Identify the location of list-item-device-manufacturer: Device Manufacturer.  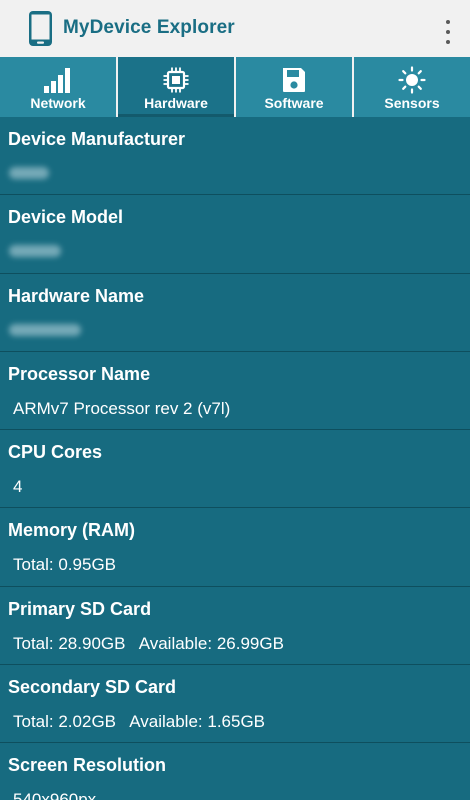
(235, 156).